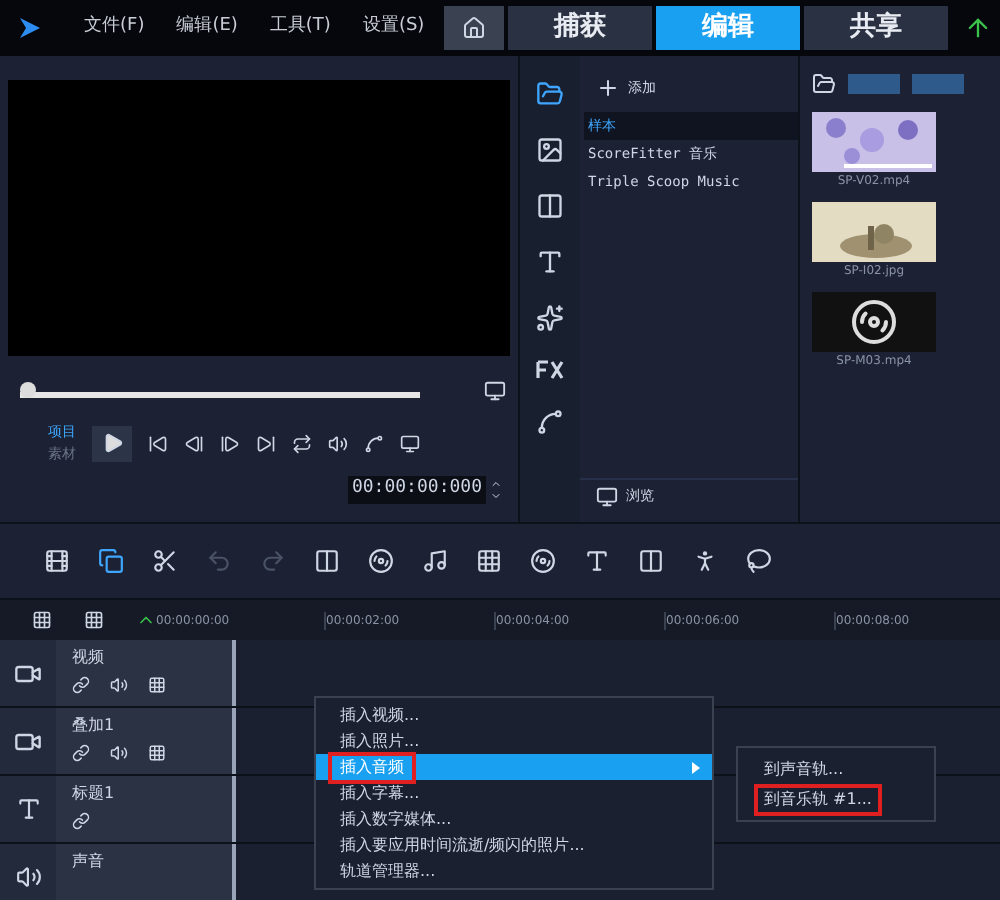  What do you see at coordinates (230, 443) in the screenshot?
I see `step-forward-icon` at bounding box center [230, 443].